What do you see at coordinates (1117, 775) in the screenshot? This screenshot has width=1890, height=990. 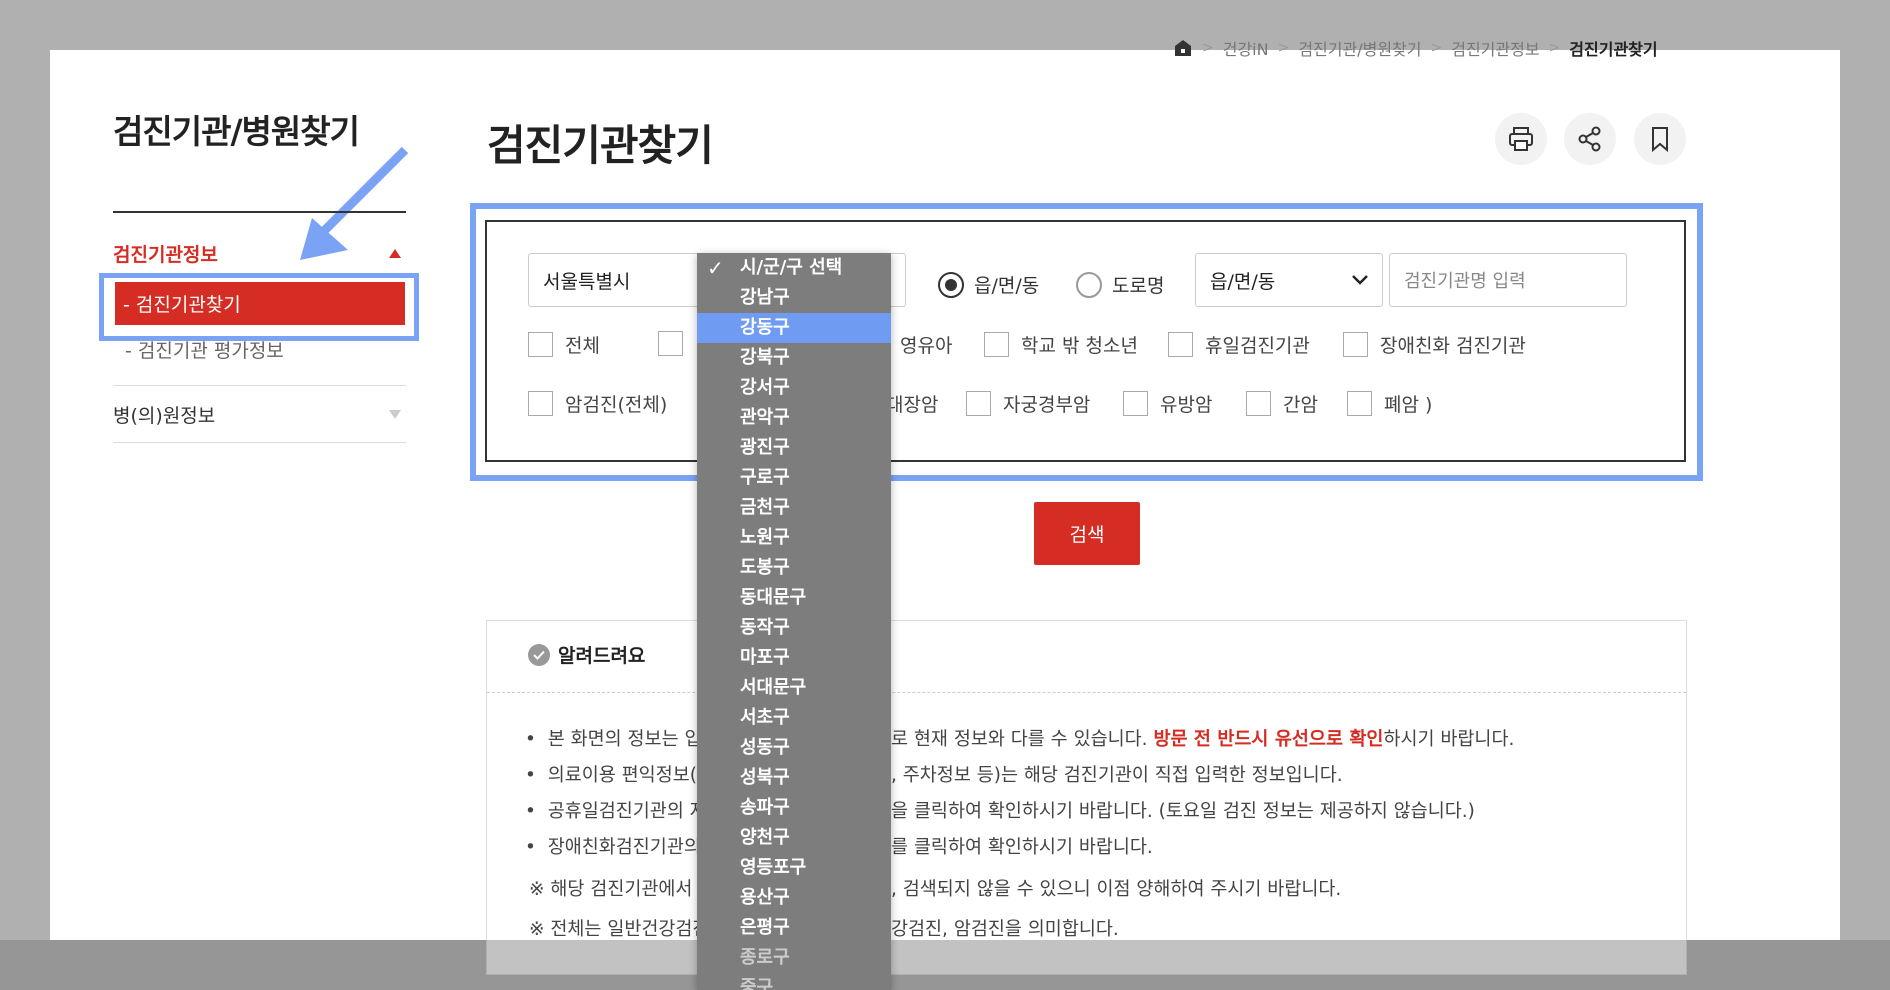 I see `notice-line-rest: , 주차정보 등)는 해당 검진기관이 직접 입력한 정보입니다.` at bounding box center [1117, 775].